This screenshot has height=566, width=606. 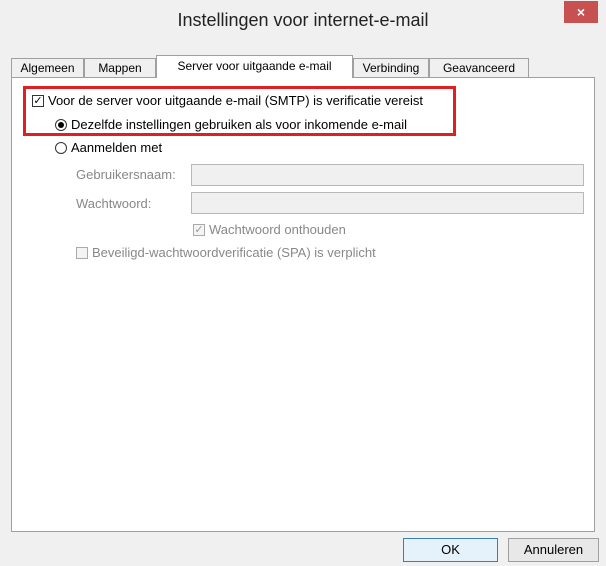 What do you see at coordinates (114, 203) in the screenshot?
I see `password-label: Wachtwoord:` at bounding box center [114, 203].